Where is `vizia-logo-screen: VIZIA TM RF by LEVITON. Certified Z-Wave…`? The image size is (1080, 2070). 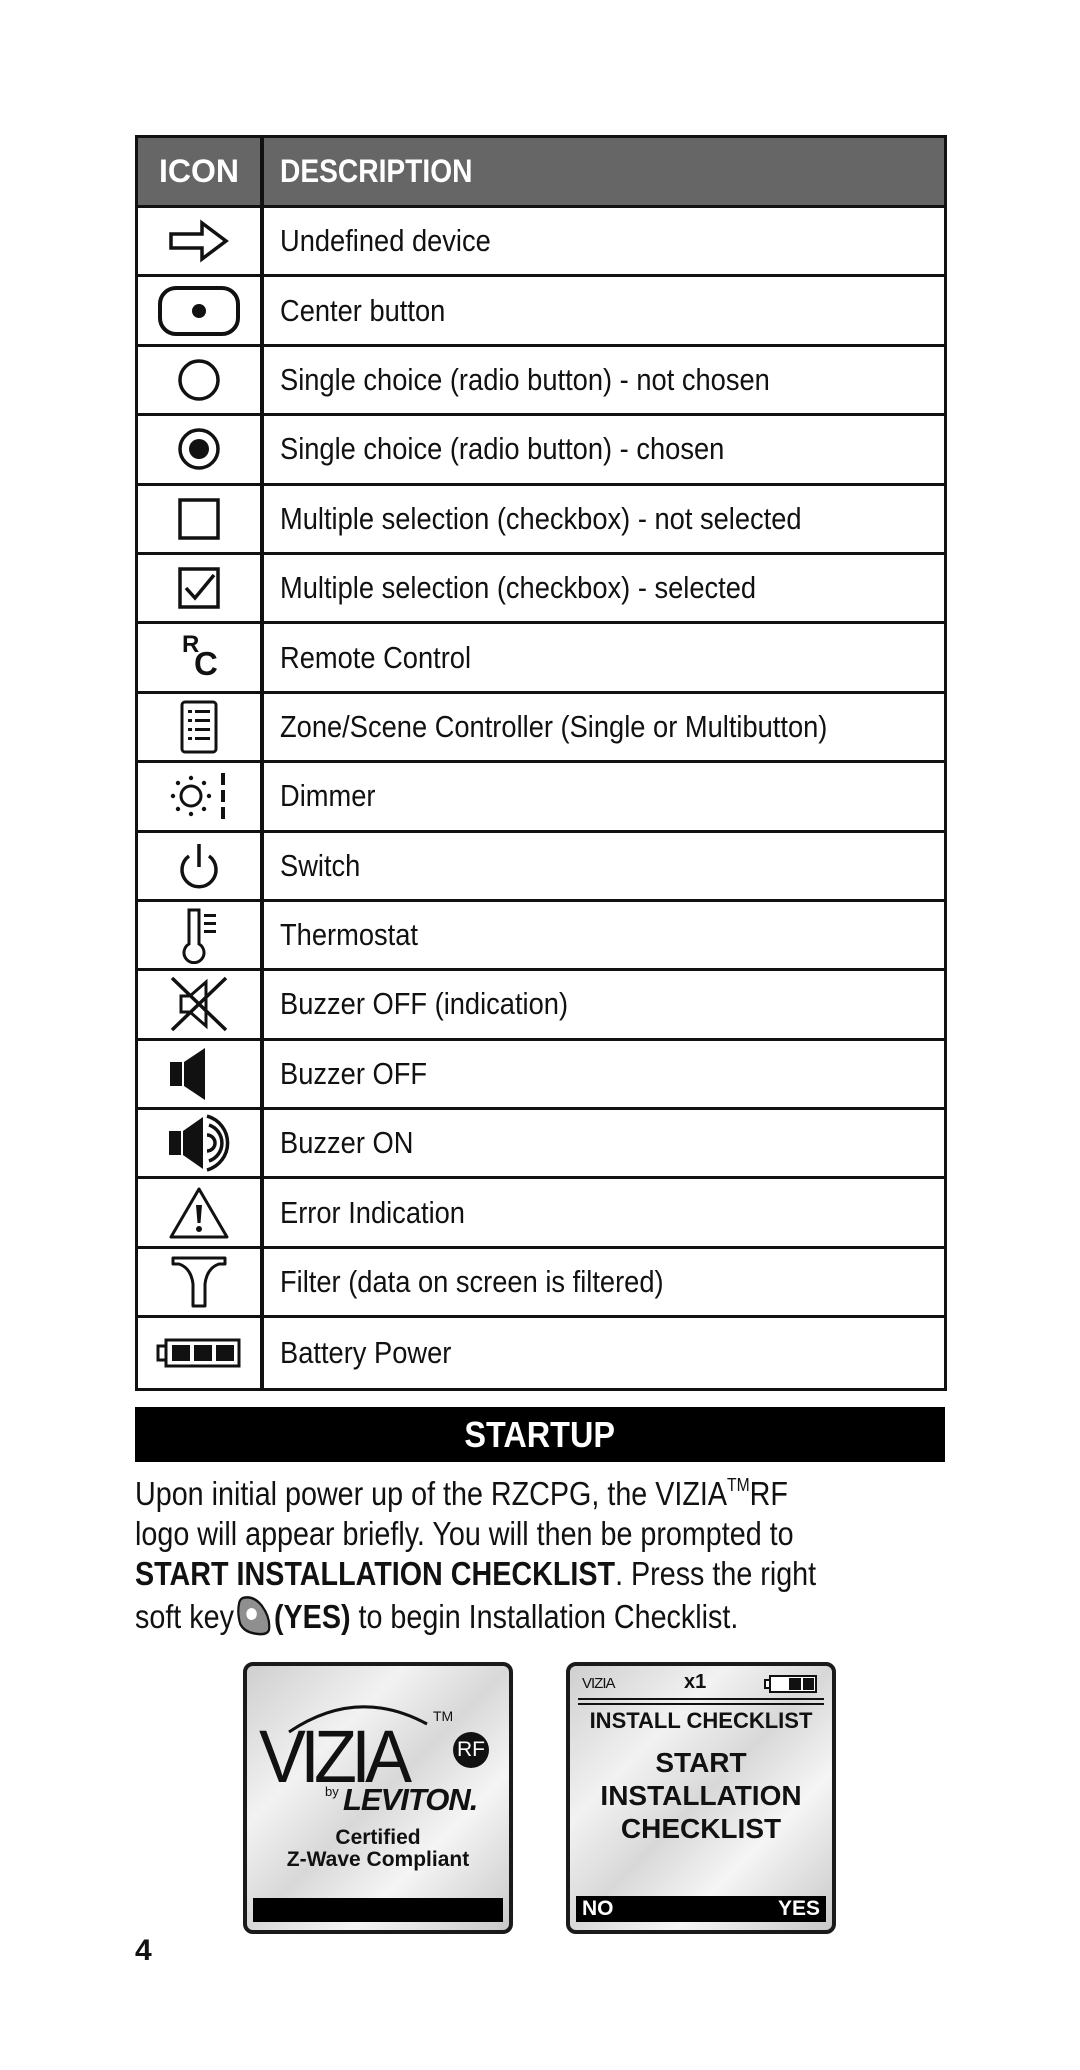 vizia-logo-screen: VIZIA TM RF by LEVITON. Certified Z-Wave… is located at coordinates (378, 1798).